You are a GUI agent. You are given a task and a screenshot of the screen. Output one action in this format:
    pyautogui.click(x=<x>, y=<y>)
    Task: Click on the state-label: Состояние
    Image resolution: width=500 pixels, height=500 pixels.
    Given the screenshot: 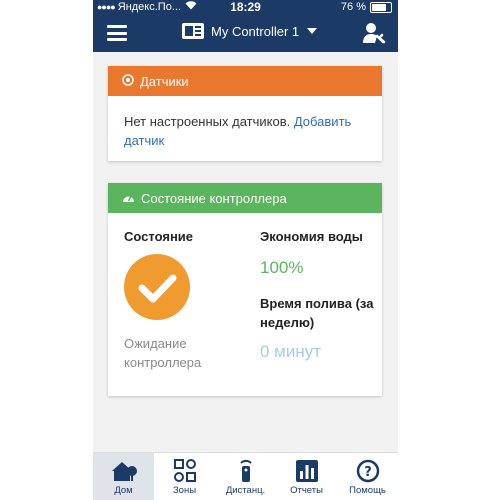 What is the action you would take?
    pyautogui.click(x=159, y=236)
    